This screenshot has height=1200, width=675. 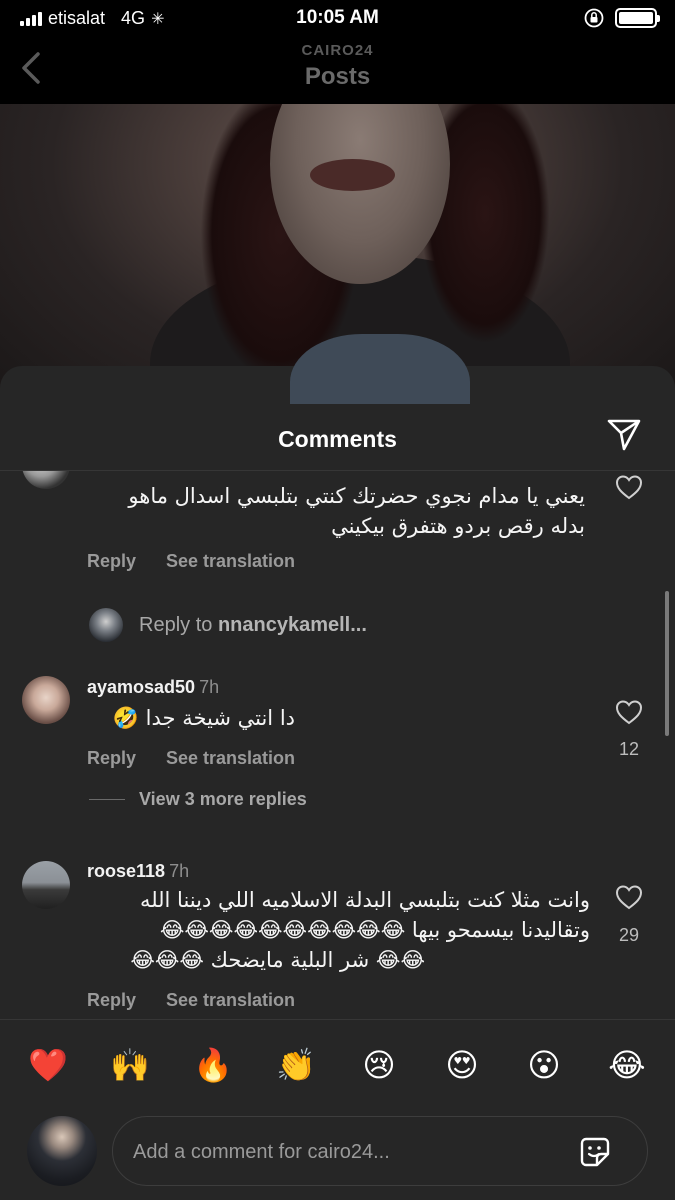 I want to click on comment-text: بدله رقص بردو هتفرق بيكيني, so click(x=458, y=526).